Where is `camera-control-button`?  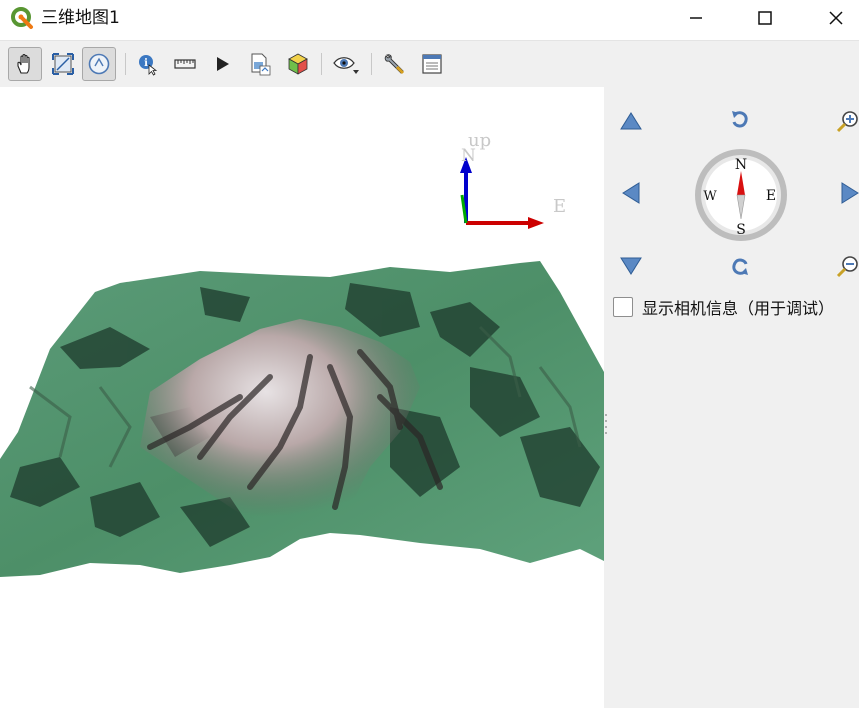
camera-control-button is located at coordinates (99, 64).